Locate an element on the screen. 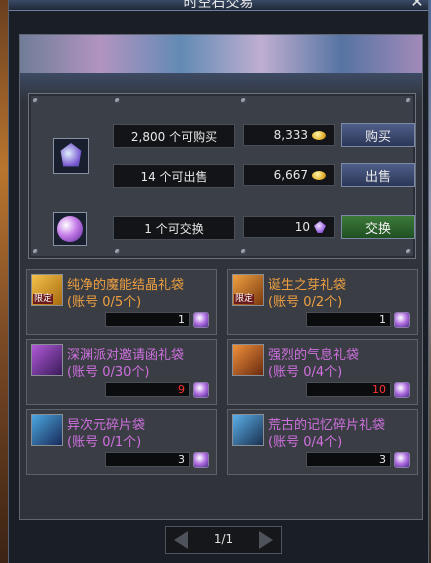 The image size is (431, 563). item-card: 荒古的记忆碎片礼袋 (账号 0/4个) 3 is located at coordinates (322, 442).